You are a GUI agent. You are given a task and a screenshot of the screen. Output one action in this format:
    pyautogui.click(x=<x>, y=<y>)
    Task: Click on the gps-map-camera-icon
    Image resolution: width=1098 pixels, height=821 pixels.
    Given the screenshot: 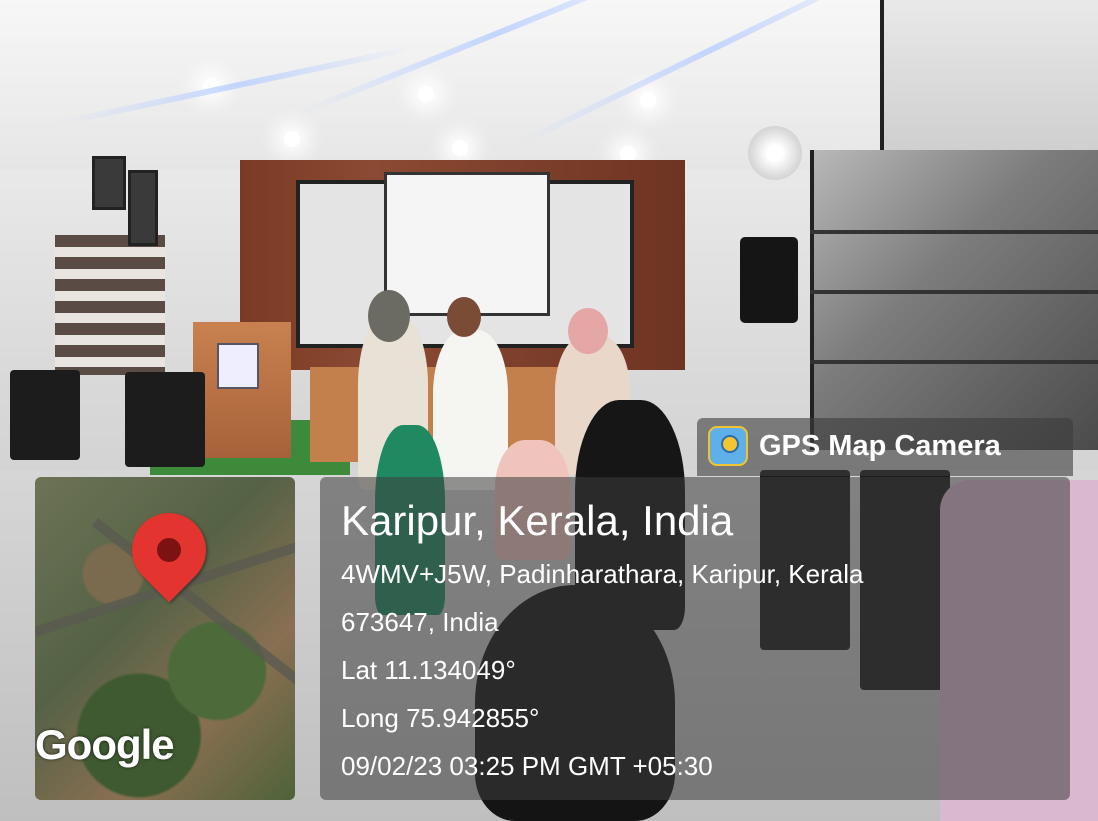 What is the action you would take?
    pyautogui.click(x=728, y=446)
    